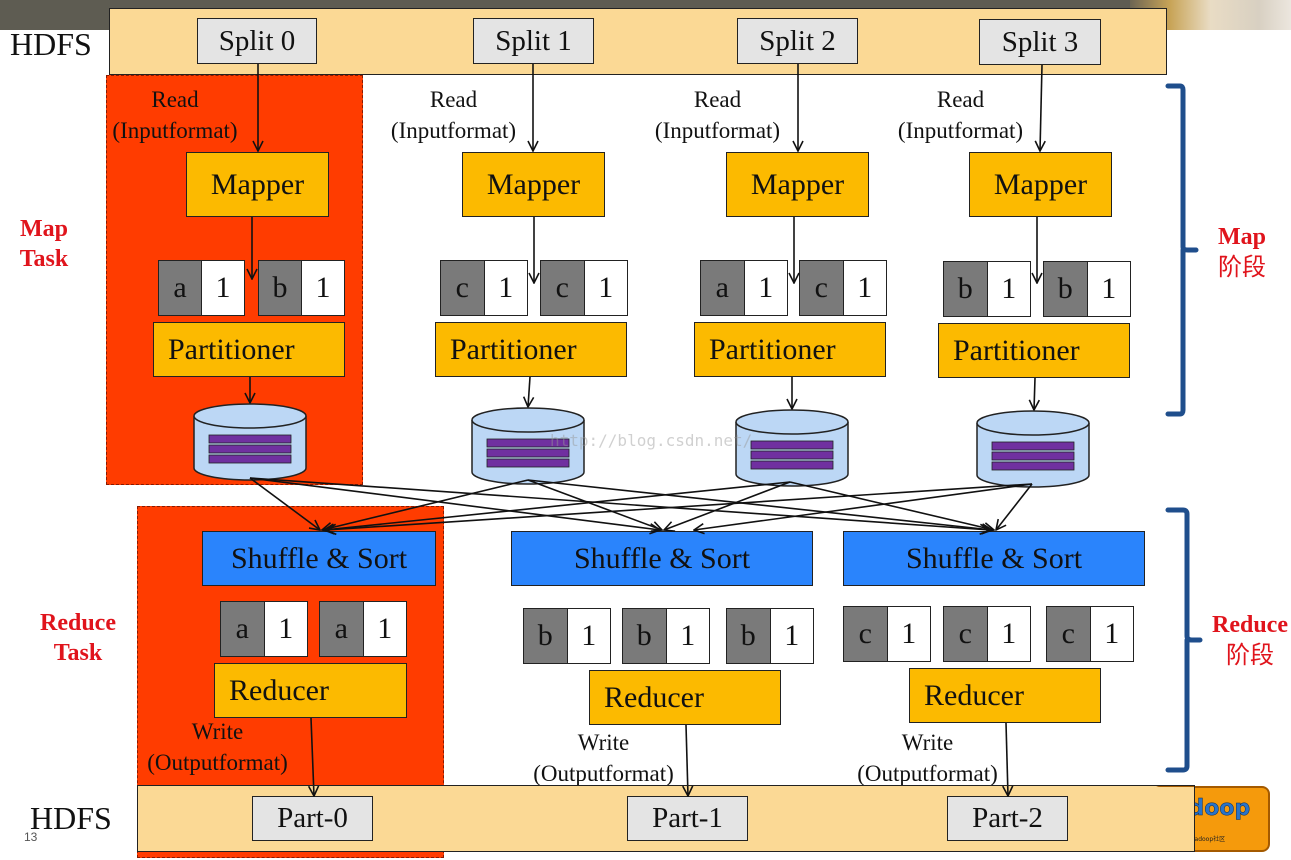 The width and height of the screenshot is (1291, 860). Describe the element at coordinates (644, 250) in the screenshot. I see `map-output-arrows` at that location.